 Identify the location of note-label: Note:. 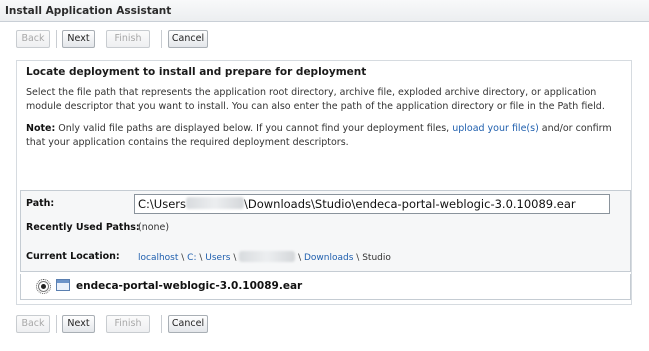
(41, 128).